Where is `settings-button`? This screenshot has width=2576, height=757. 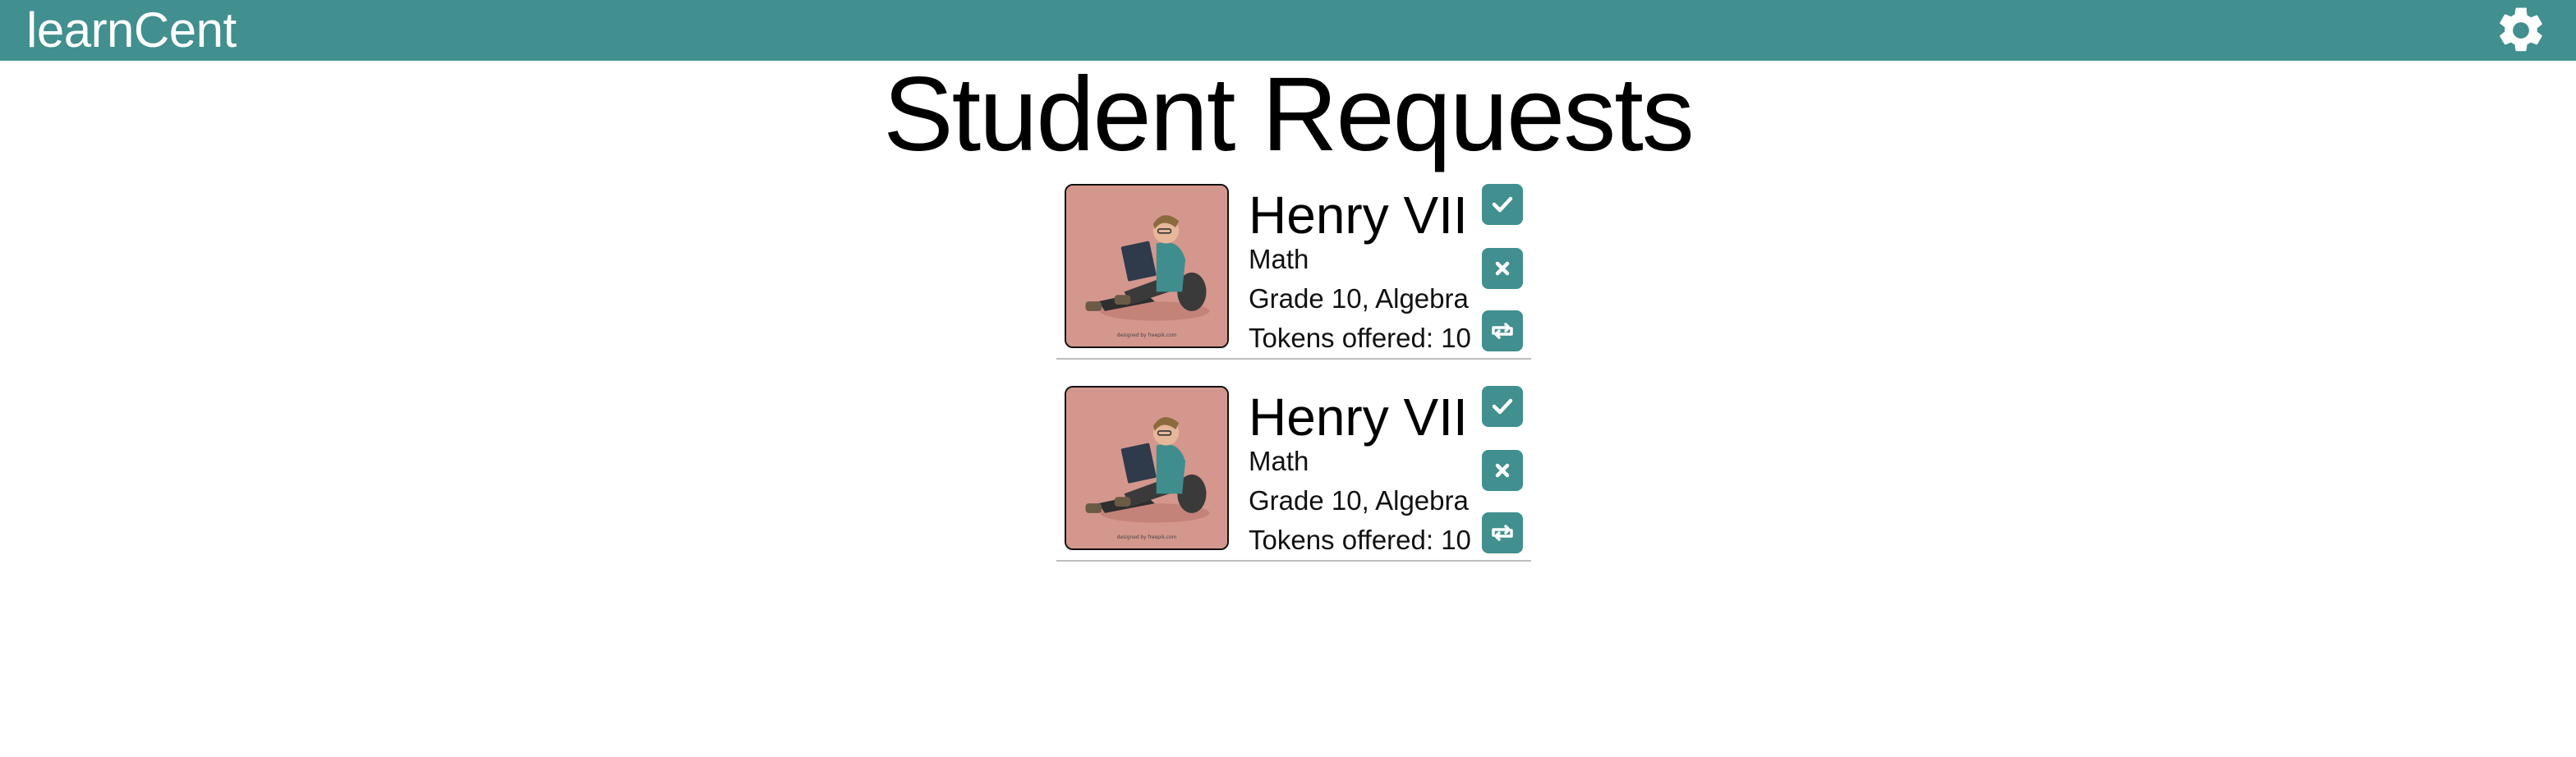
settings-button is located at coordinates (2521, 30).